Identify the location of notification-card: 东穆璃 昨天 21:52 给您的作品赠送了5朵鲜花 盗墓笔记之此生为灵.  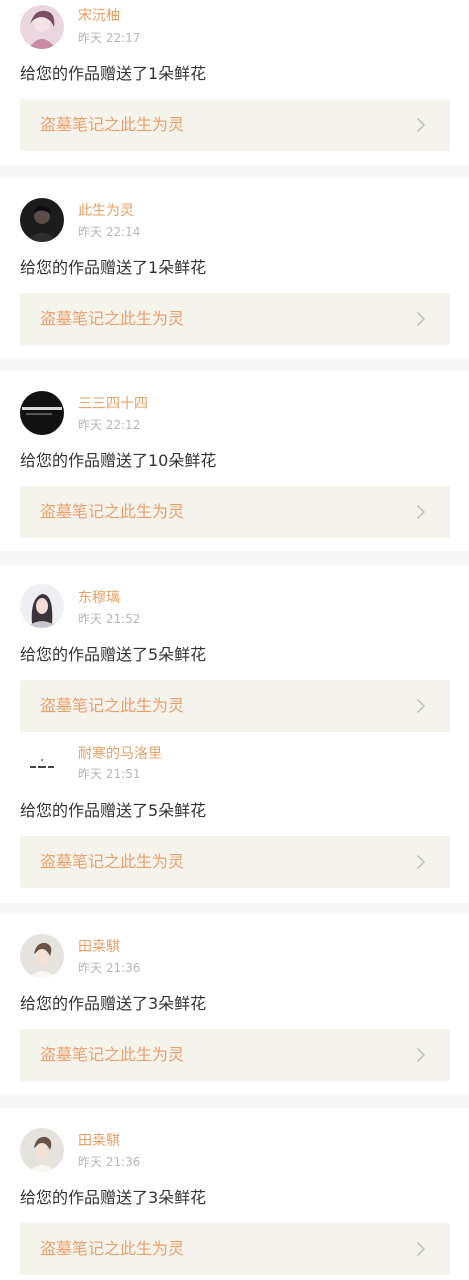
(234, 651).